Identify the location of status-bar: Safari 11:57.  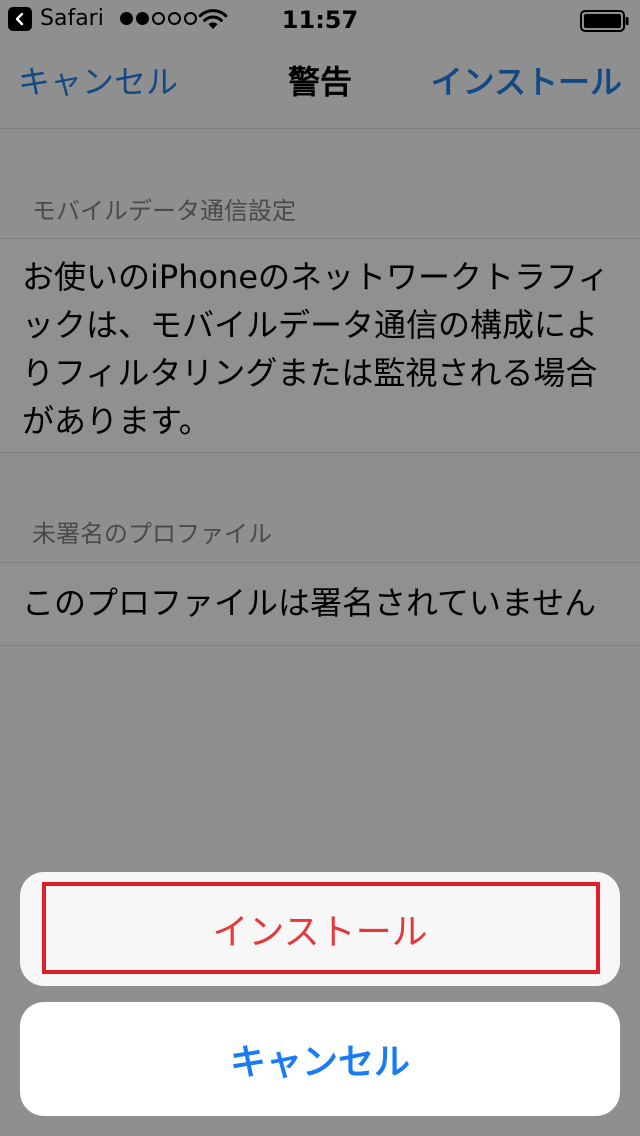
(320, 20).